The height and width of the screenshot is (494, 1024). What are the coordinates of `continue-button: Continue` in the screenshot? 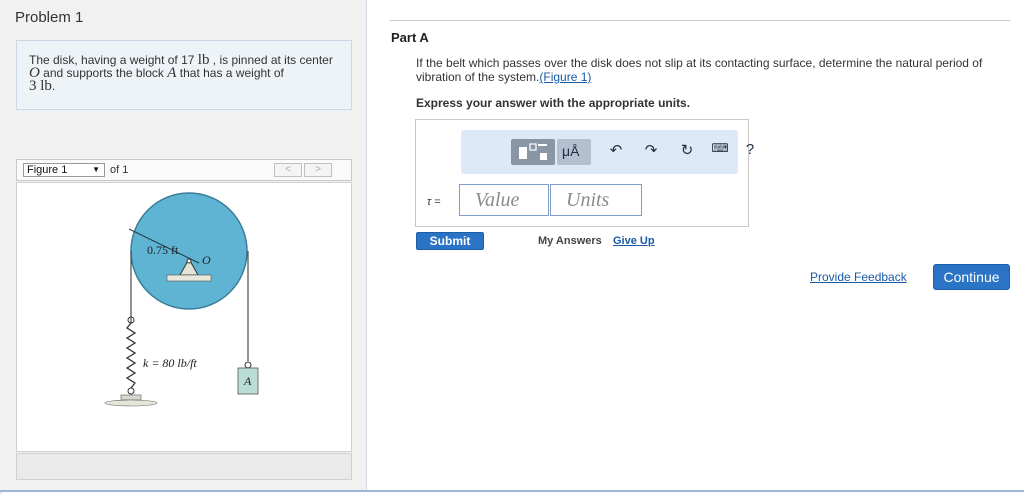 It's located at (971, 277).